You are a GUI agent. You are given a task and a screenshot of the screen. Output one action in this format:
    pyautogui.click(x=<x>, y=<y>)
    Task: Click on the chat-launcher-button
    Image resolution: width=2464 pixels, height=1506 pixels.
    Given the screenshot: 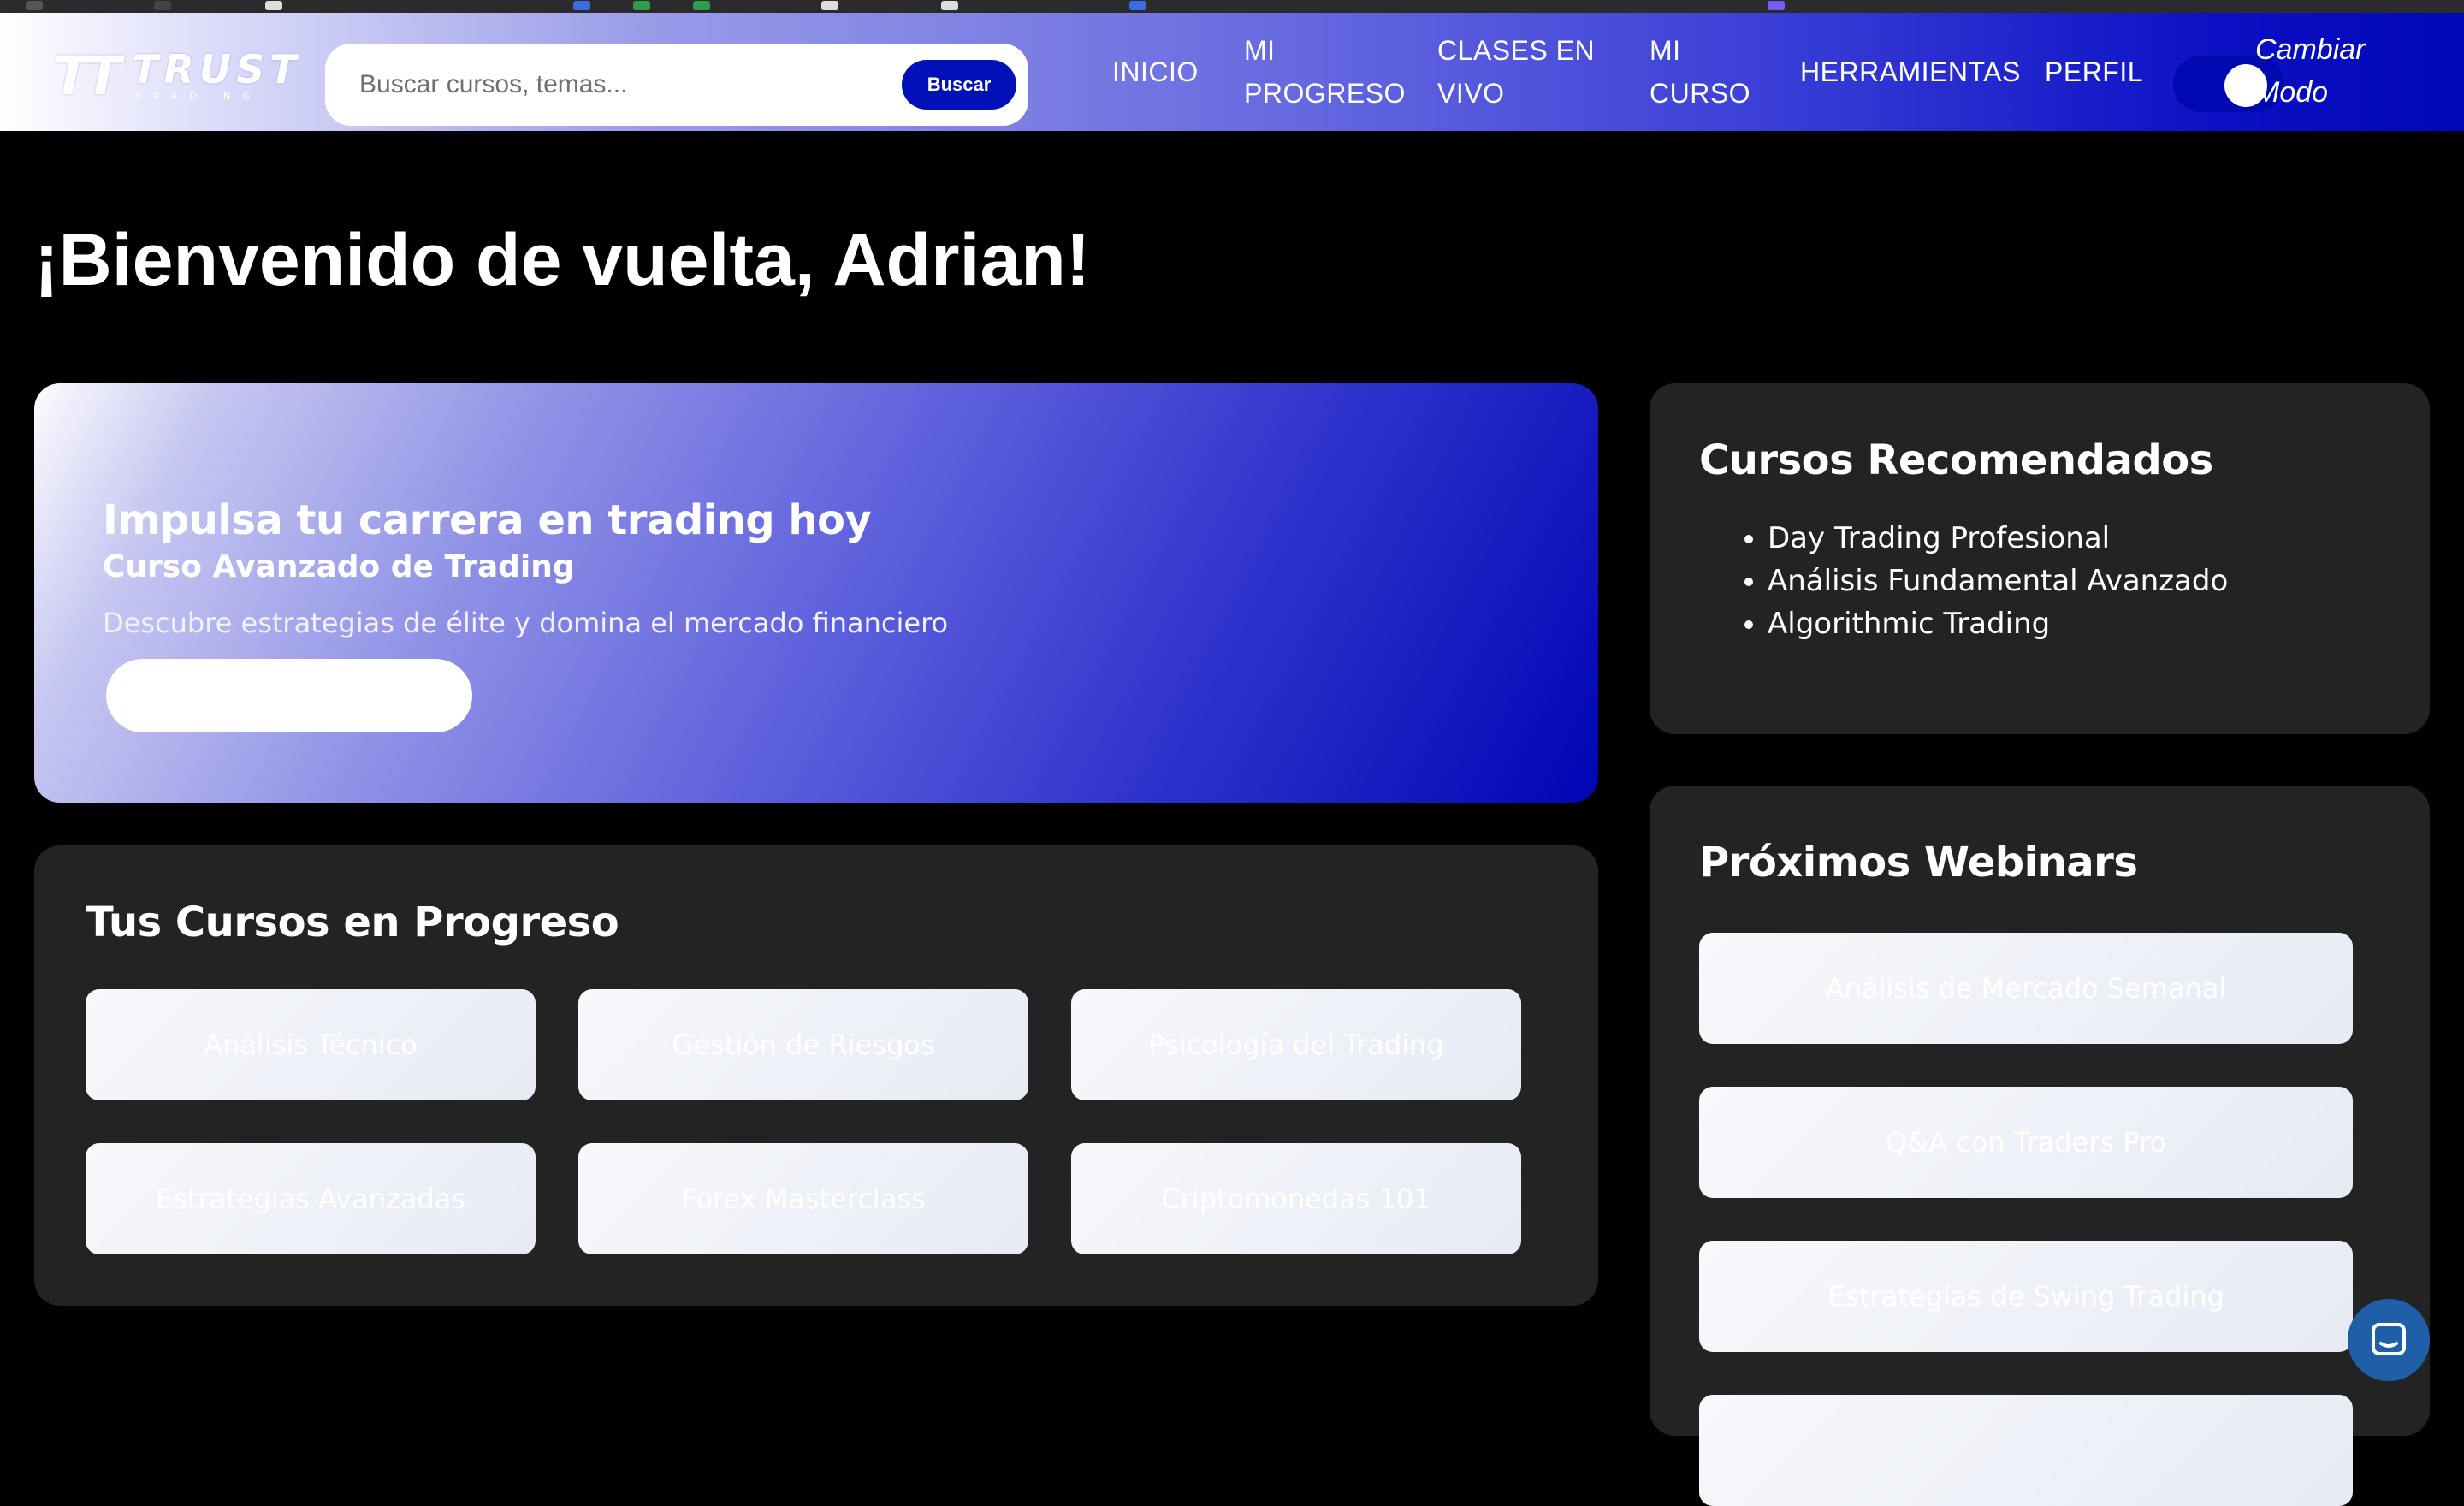 What is the action you would take?
    pyautogui.click(x=2389, y=1340)
    